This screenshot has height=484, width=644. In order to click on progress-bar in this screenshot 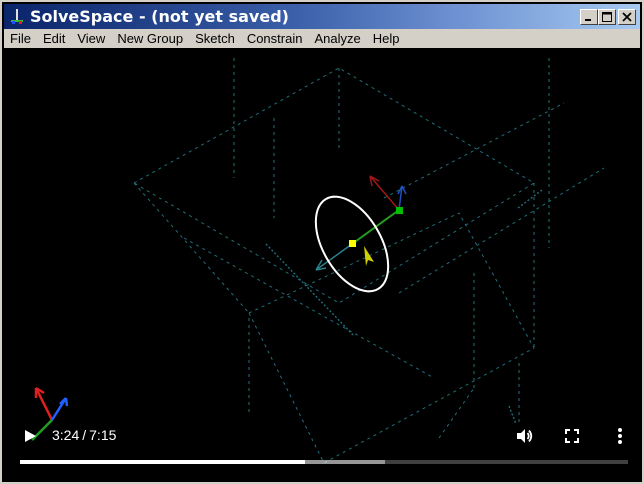, I will do `click(324, 462)`.